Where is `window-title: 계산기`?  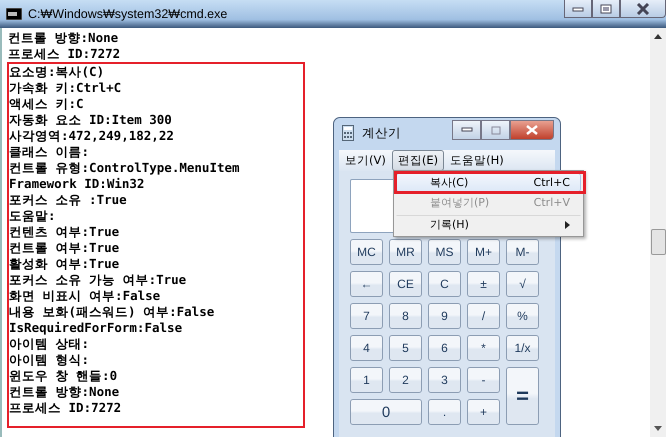
window-title: 계산기 is located at coordinates (381, 133).